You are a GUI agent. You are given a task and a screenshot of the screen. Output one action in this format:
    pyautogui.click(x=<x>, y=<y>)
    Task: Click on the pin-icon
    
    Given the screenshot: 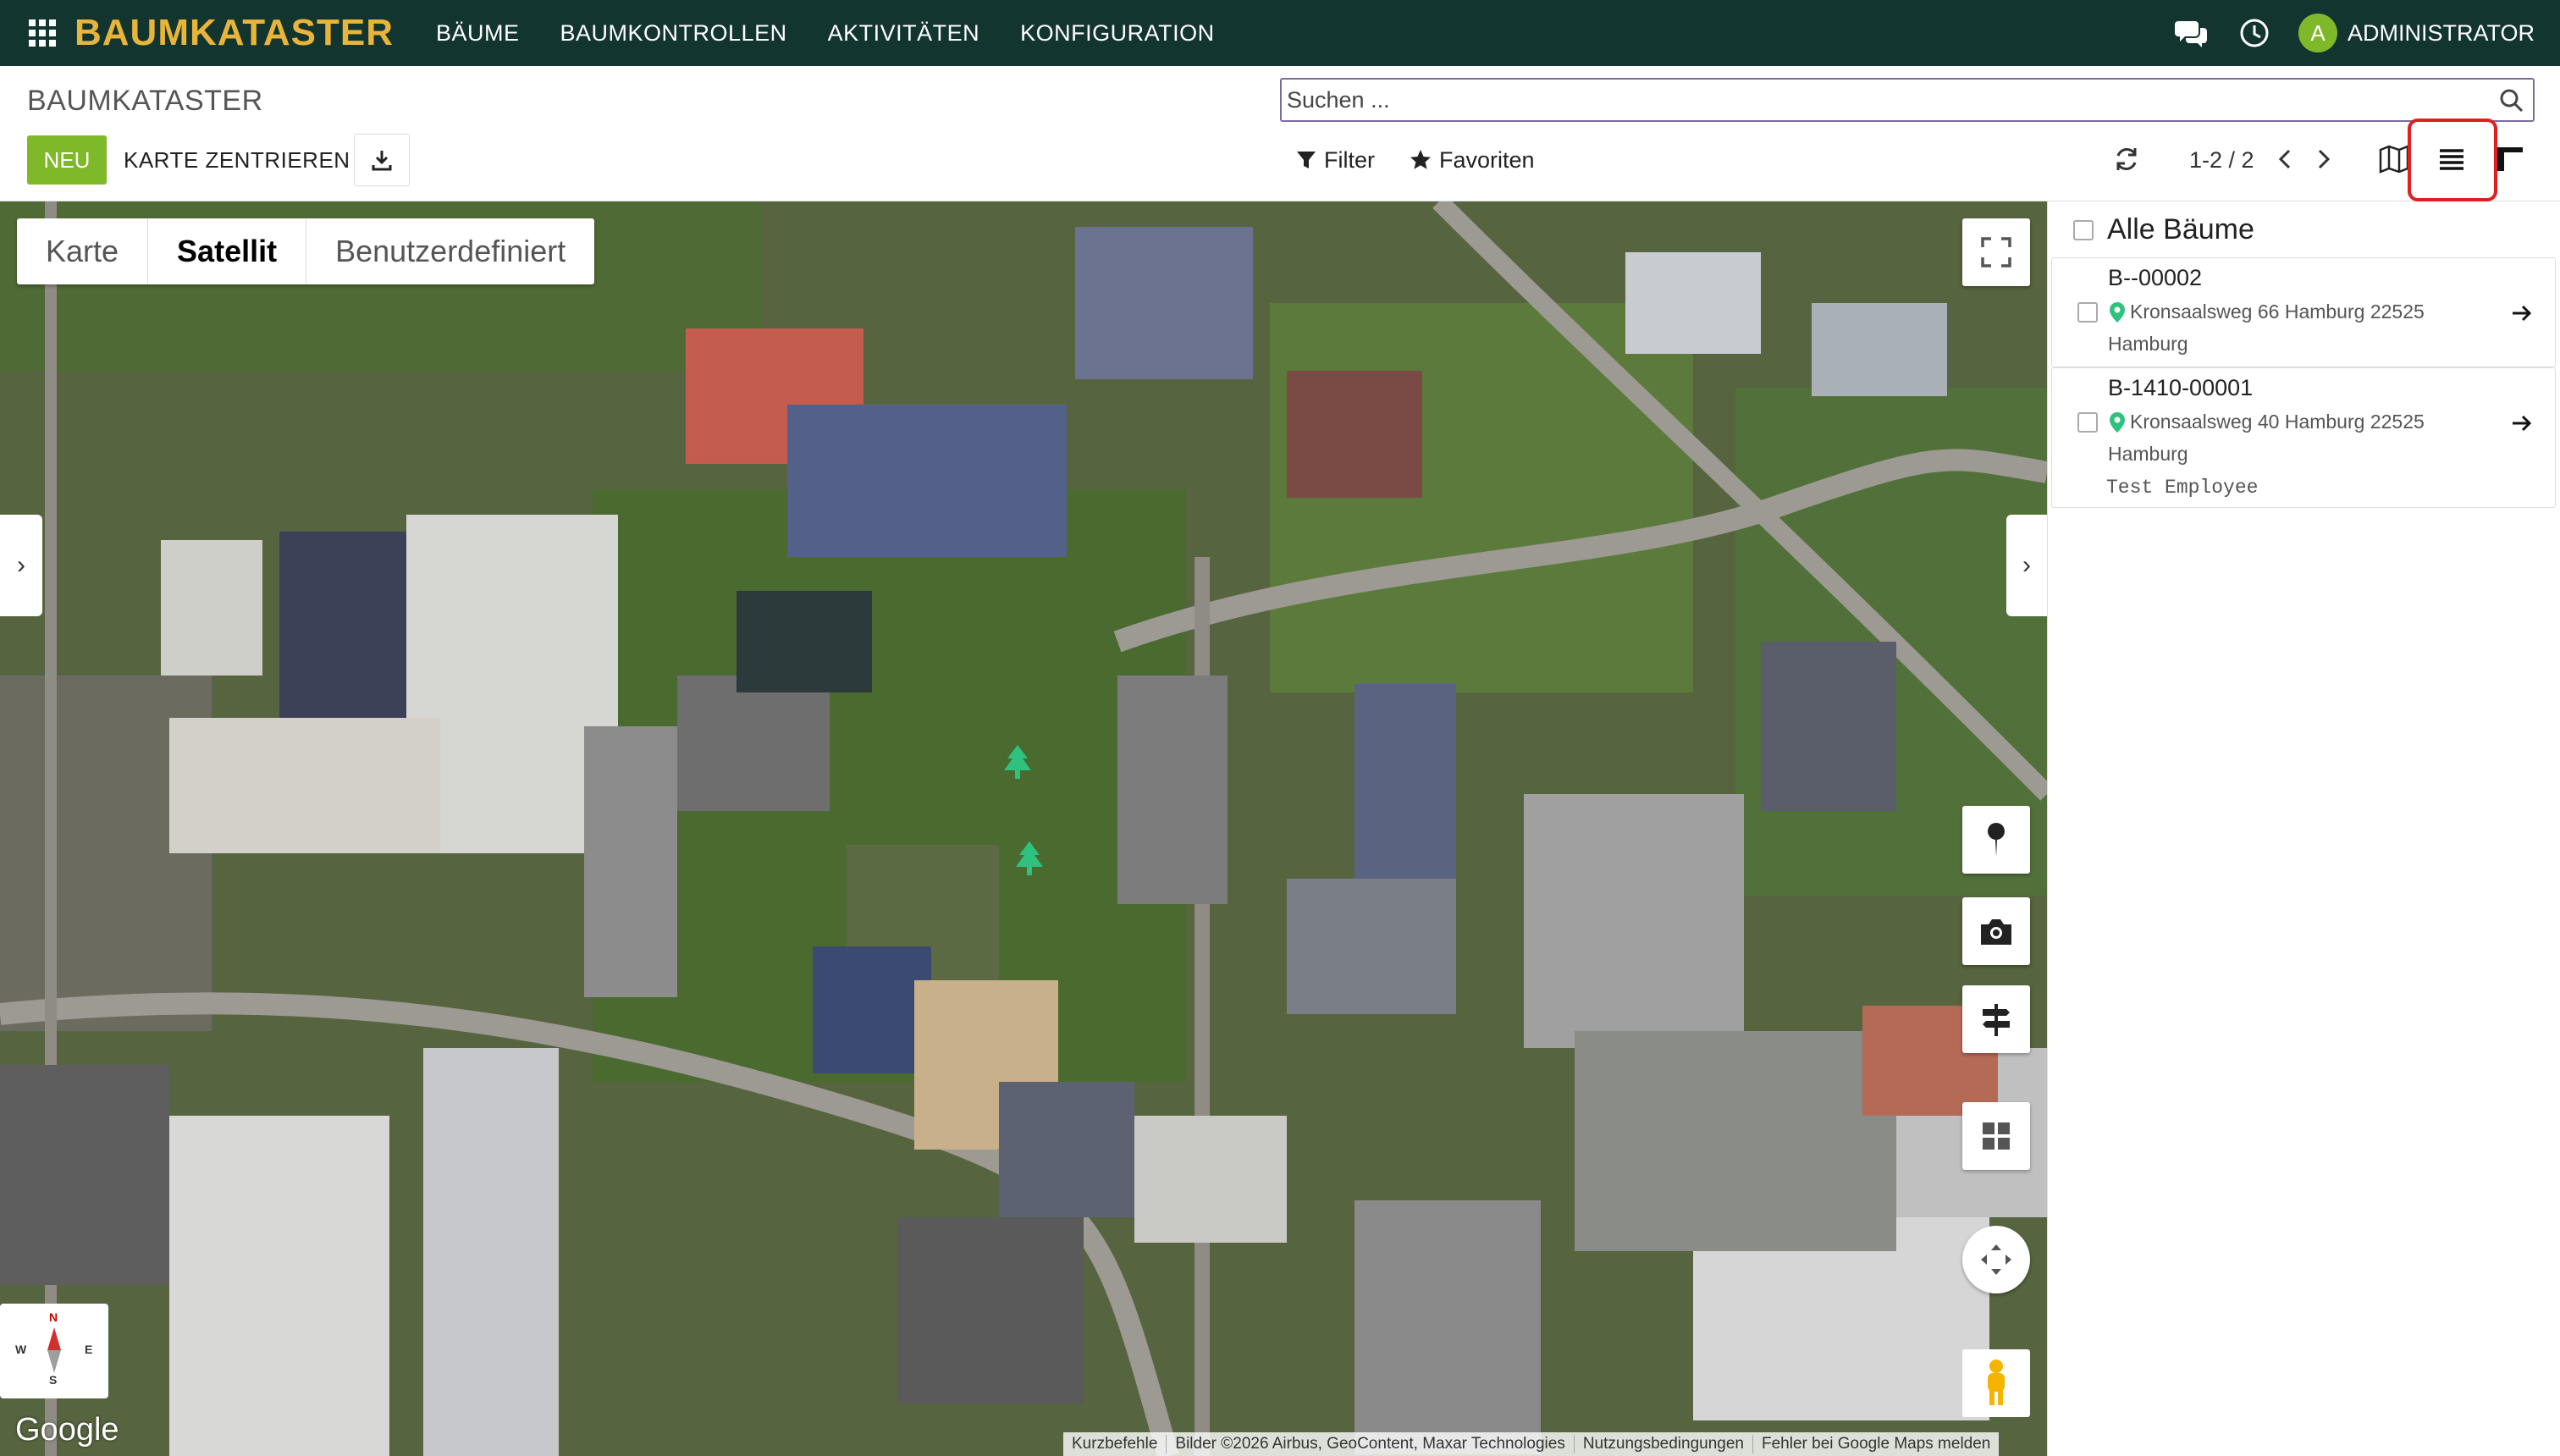 What is the action you would take?
    pyautogui.click(x=1996, y=840)
    